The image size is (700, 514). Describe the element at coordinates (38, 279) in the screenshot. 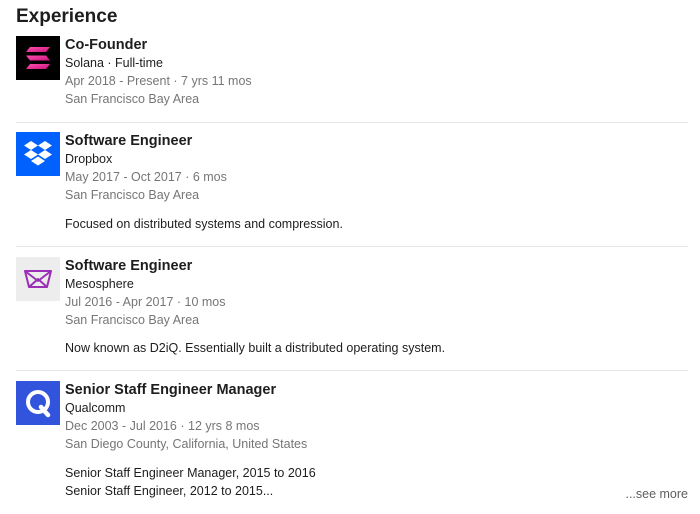

I see `mesosphere-logo-icon` at that location.